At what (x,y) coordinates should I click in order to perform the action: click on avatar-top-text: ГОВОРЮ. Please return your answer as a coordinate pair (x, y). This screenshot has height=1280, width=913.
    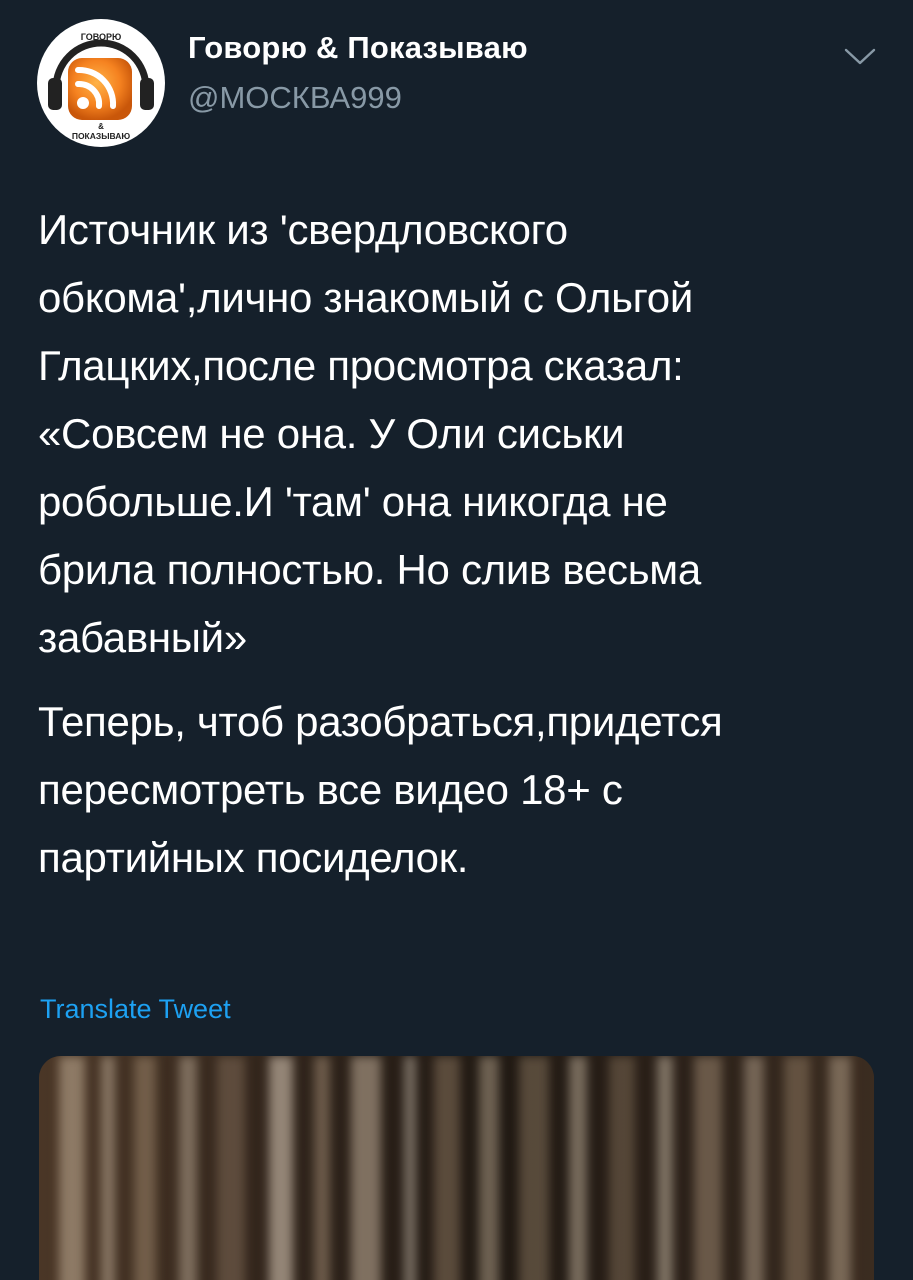
    Looking at the image, I should click on (101, 37).